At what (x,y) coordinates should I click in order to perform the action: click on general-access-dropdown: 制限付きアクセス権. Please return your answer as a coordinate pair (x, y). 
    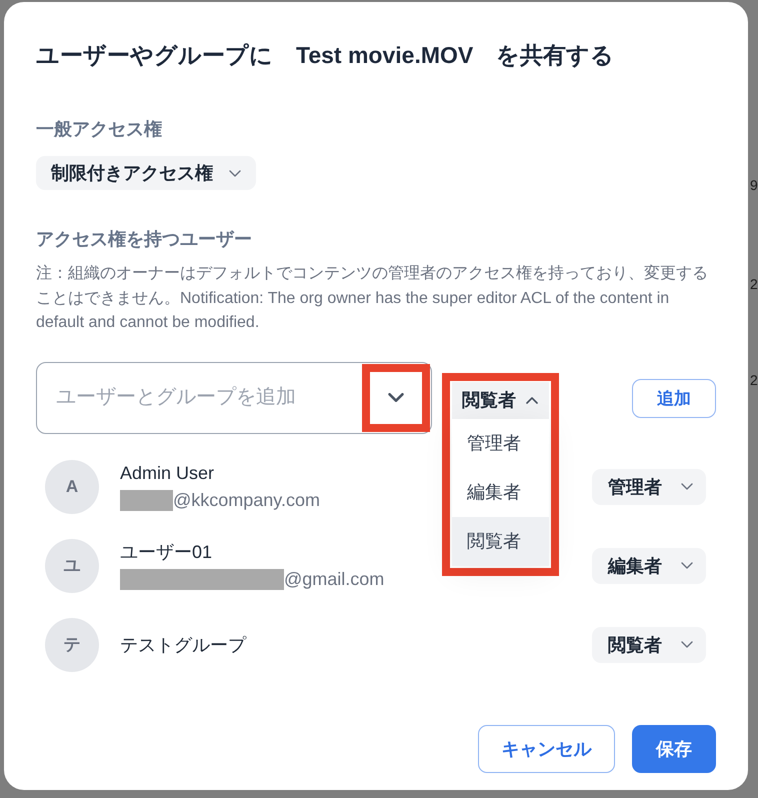
    Looking at the image, I should click on (146, 173).